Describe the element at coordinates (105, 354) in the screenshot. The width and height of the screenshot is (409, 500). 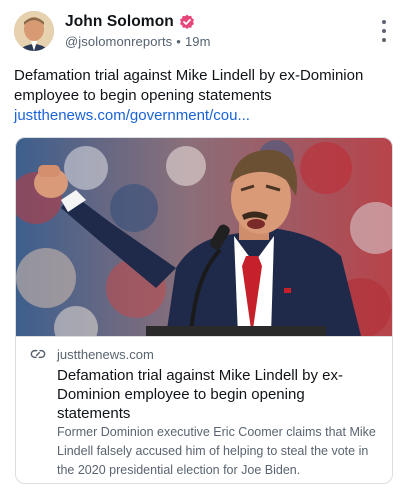
I see `link-card-domain: justthenews.com` at that location.